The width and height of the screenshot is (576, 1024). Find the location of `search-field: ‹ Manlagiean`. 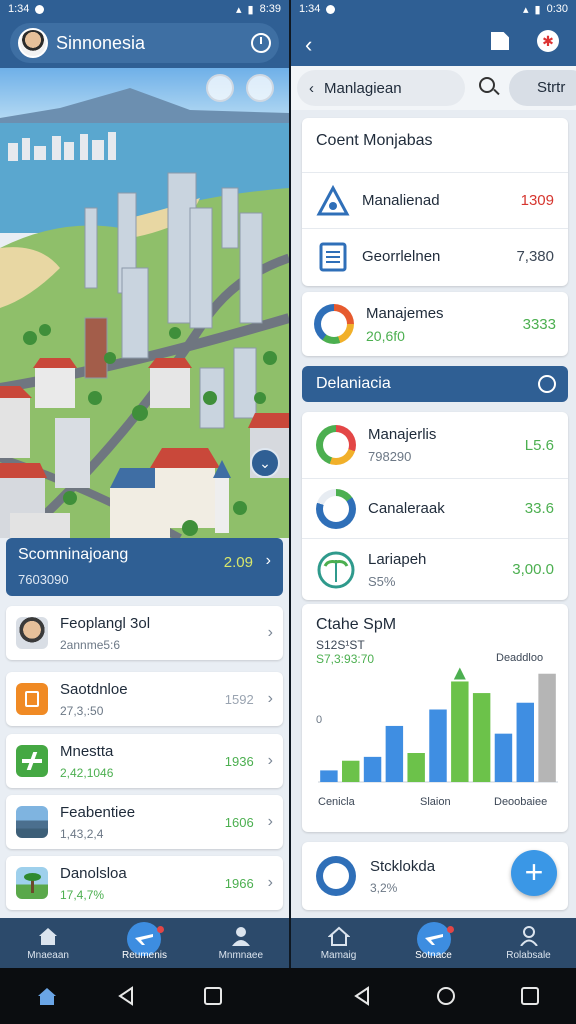

search-field: ‹ Manlagiean is located at coordinates (381, 88).